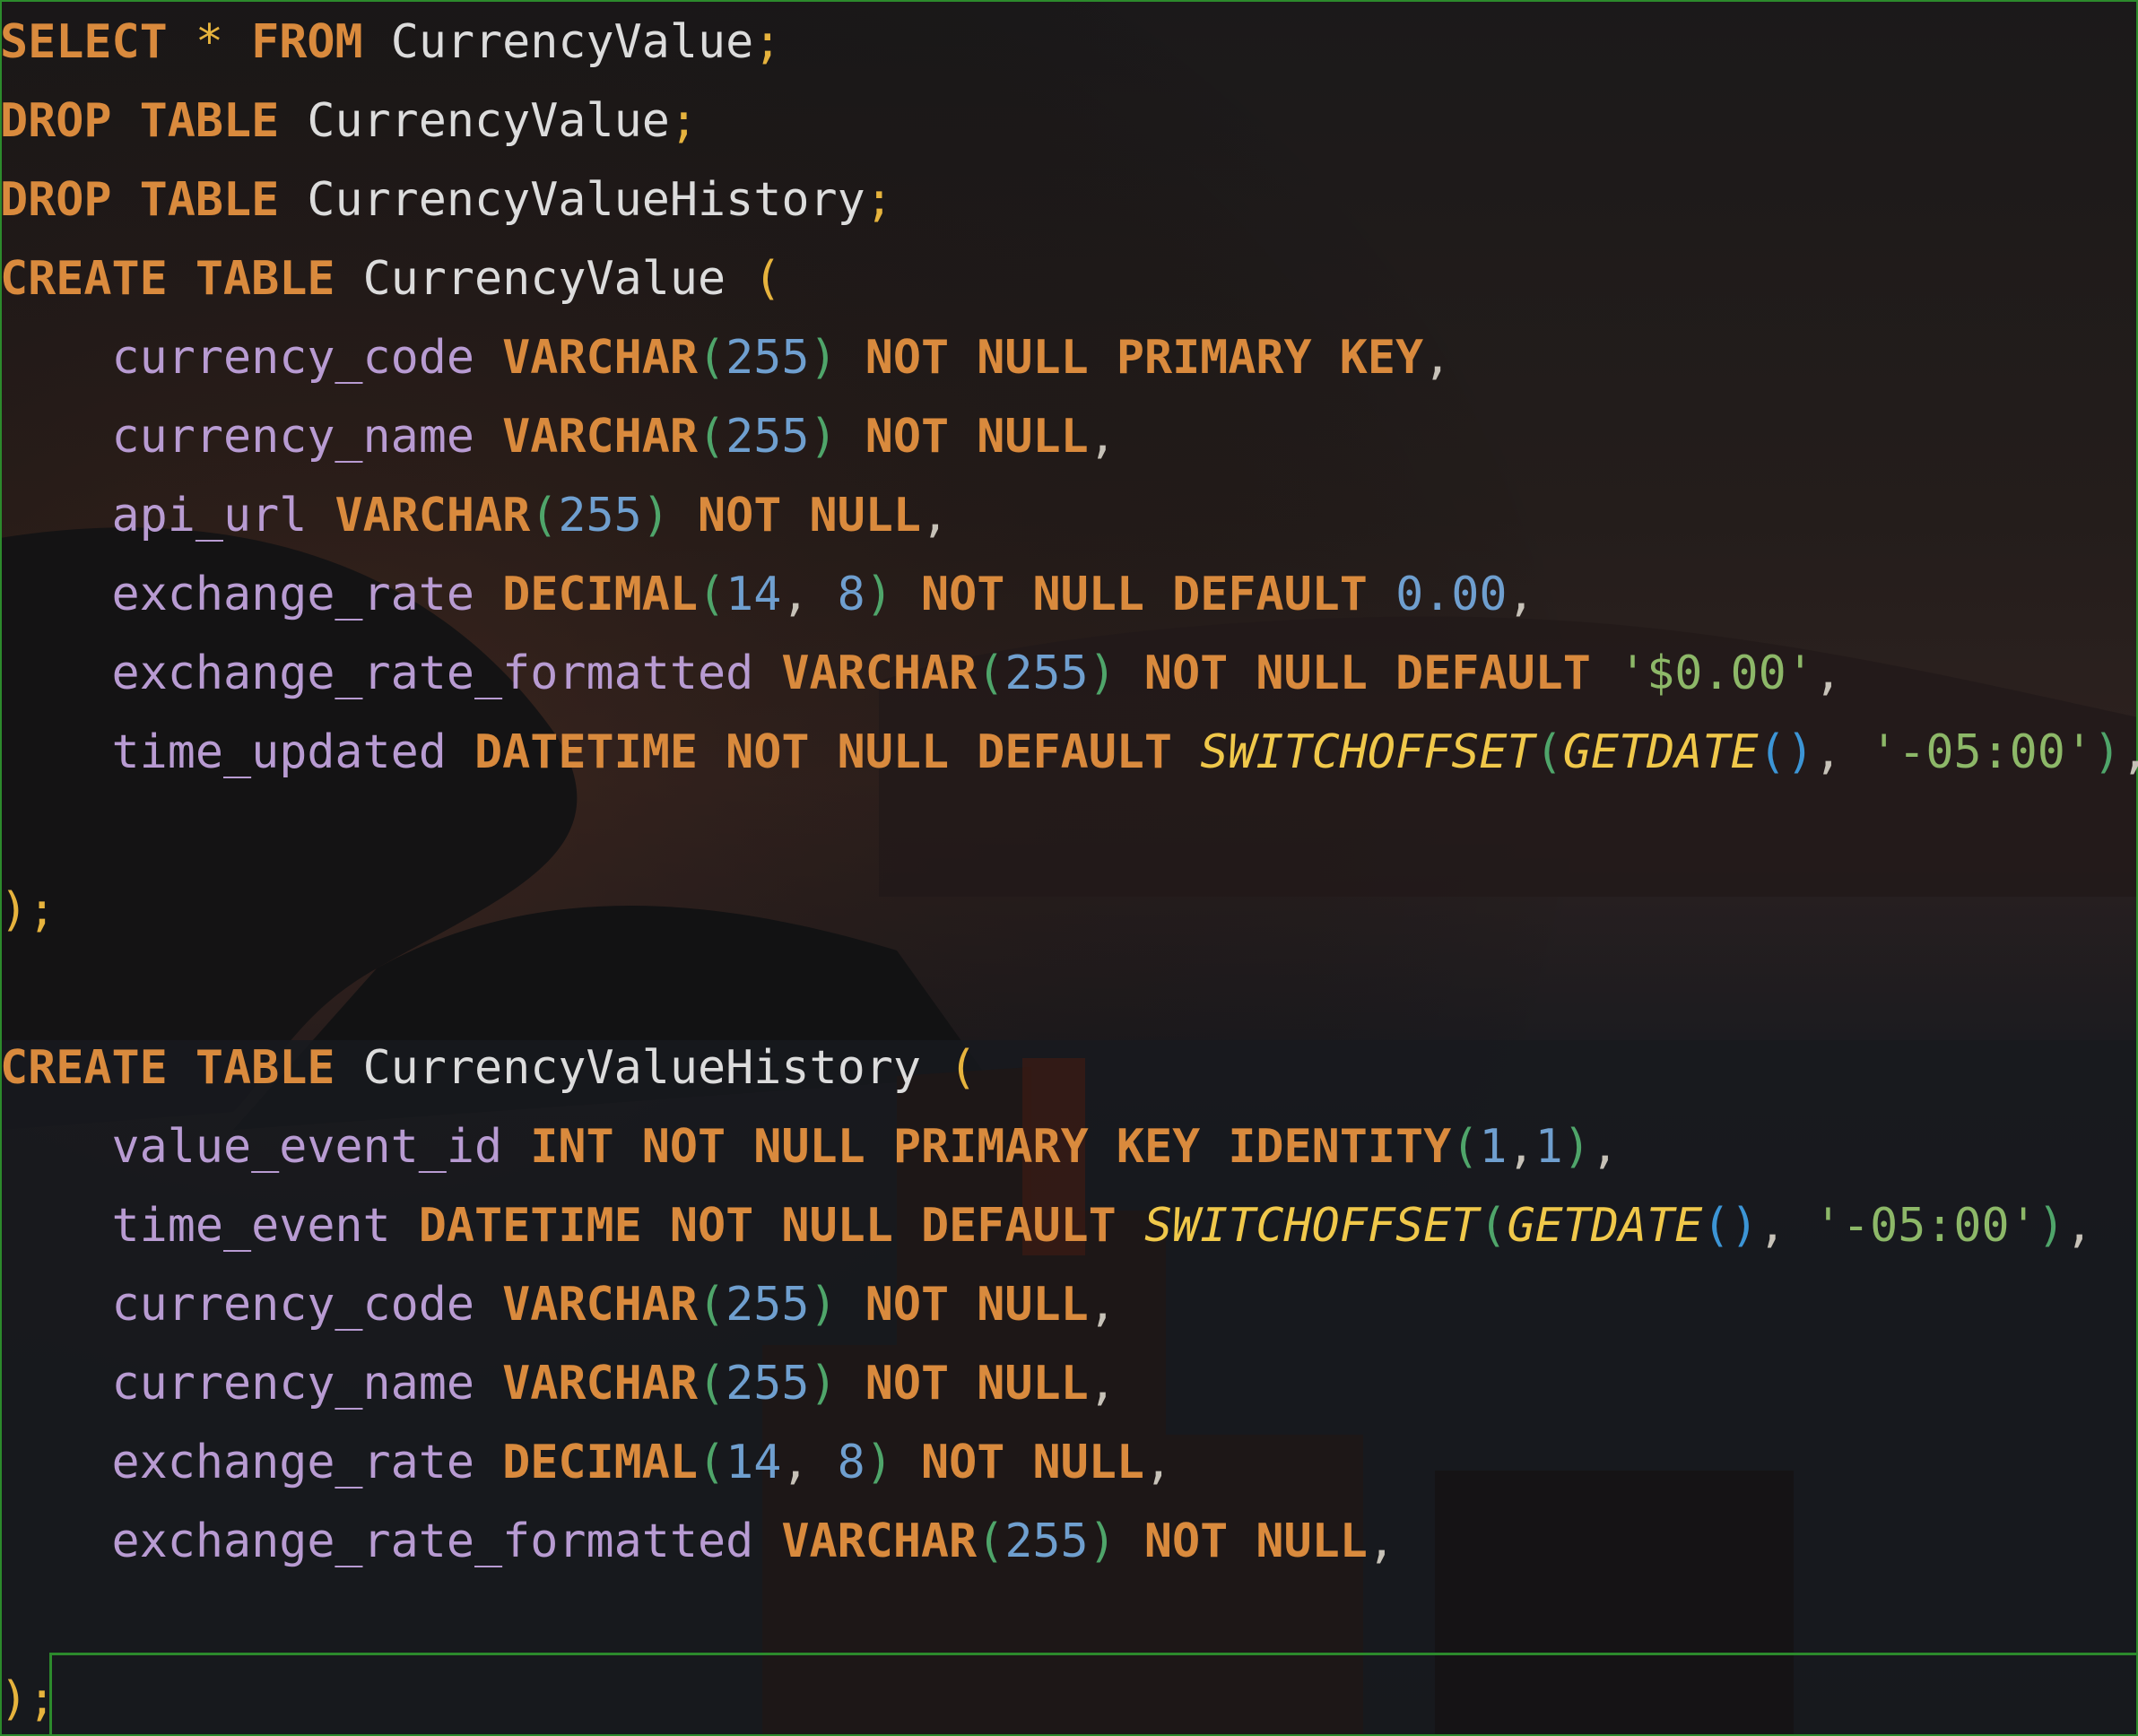 This screenshot has width=2138, height=1736. What do you see at coordinates (1730, 1226) in the screenshot?
I see `code-token: ()` at bounding box center [1730, 1226].